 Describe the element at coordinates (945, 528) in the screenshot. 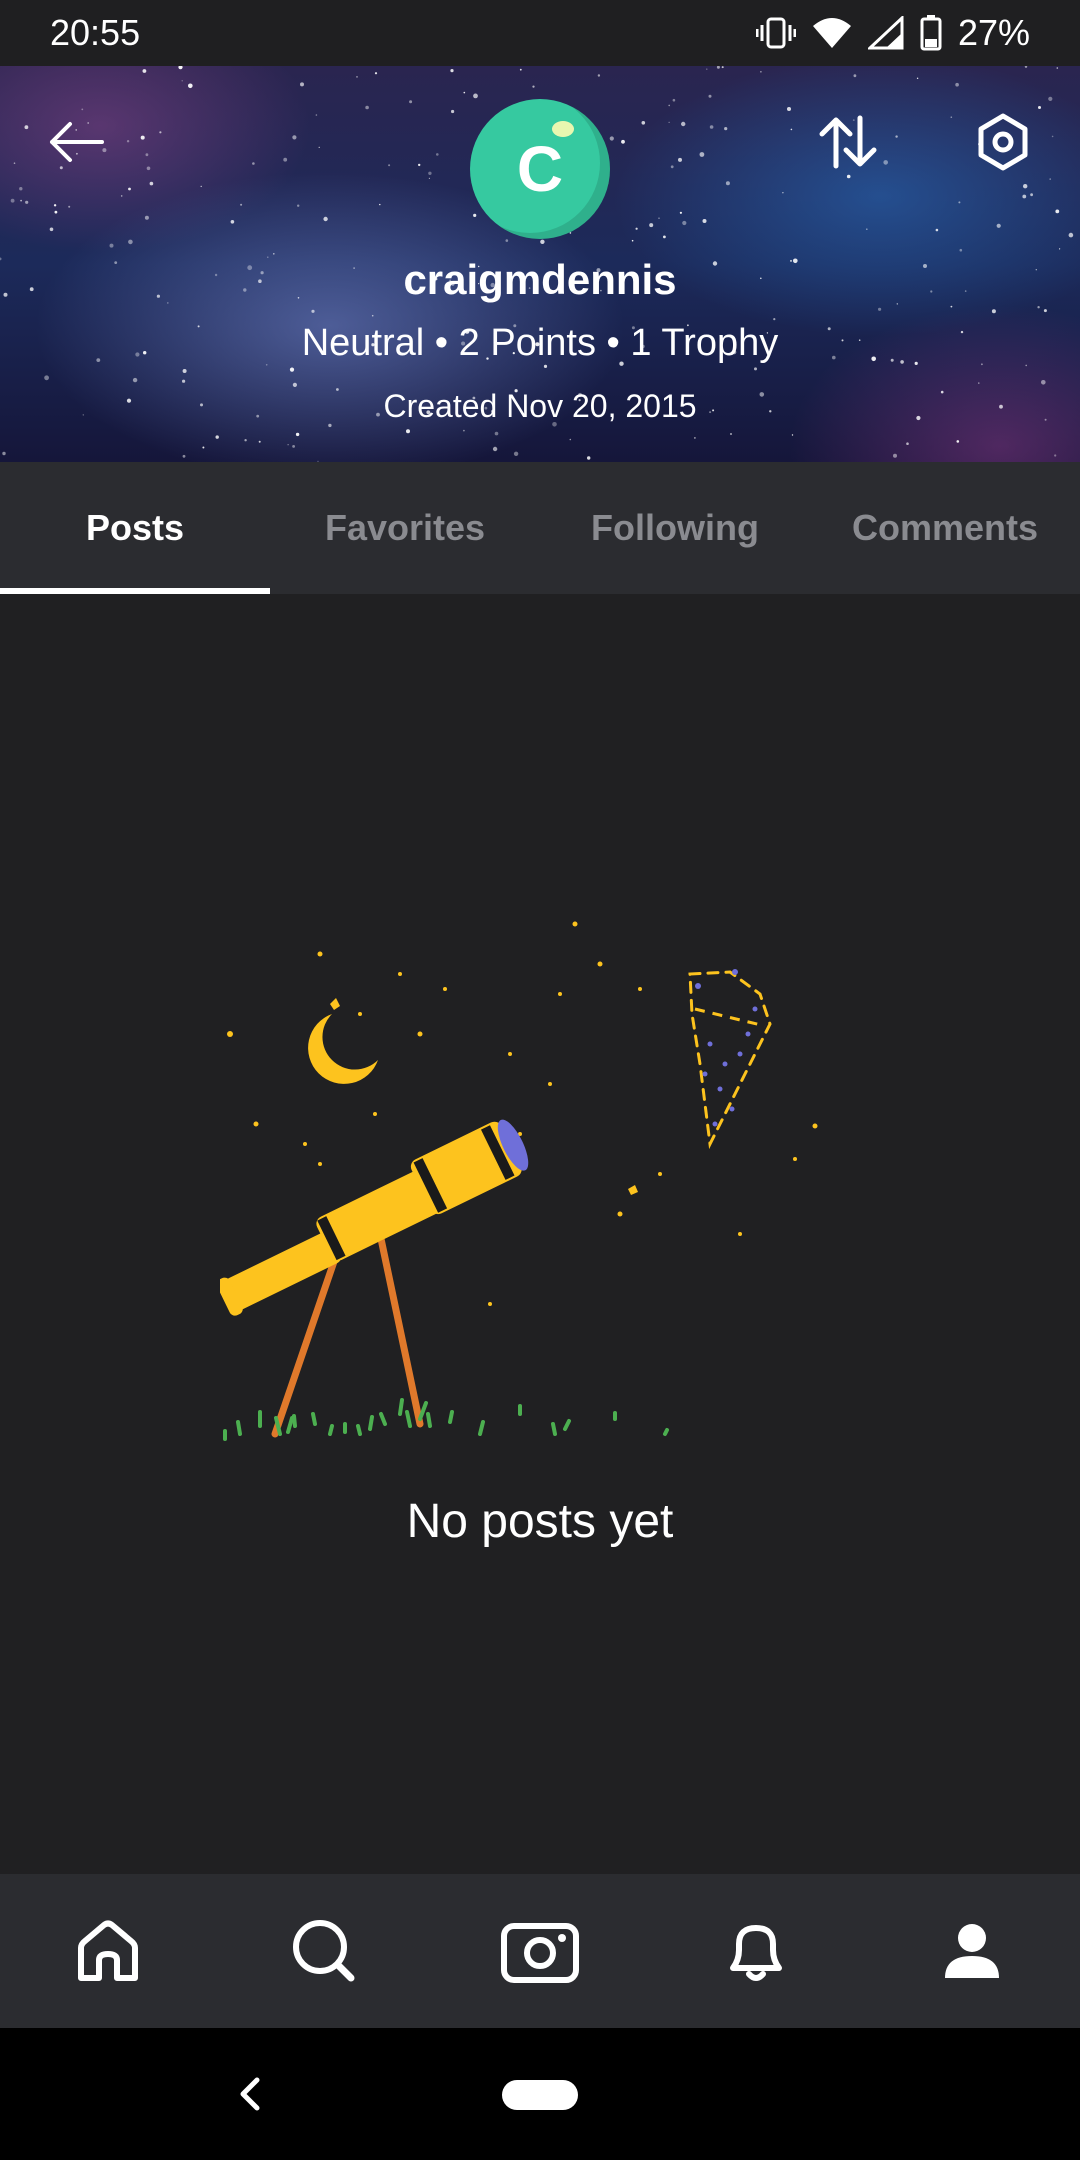

I see `tab-comments: Comments` at that location.